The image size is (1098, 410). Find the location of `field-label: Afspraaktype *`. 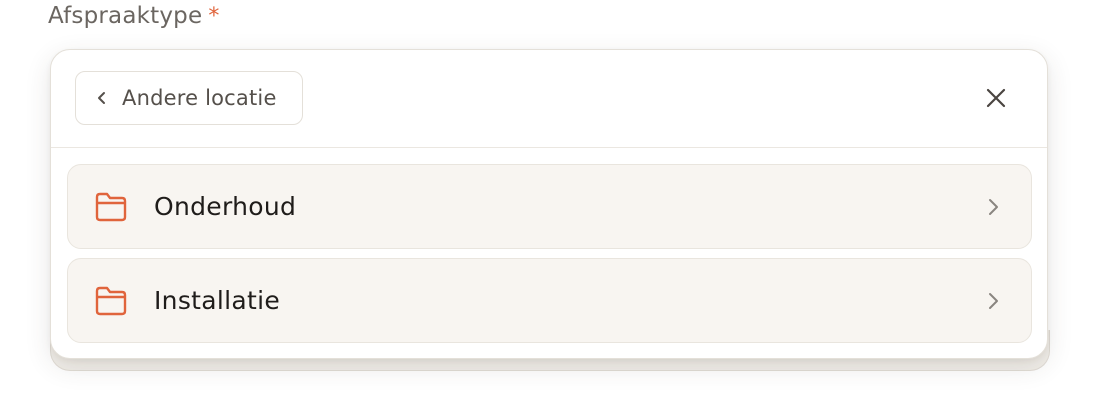

field-label: Afspraaktype * is located at coordinates (134, 16).